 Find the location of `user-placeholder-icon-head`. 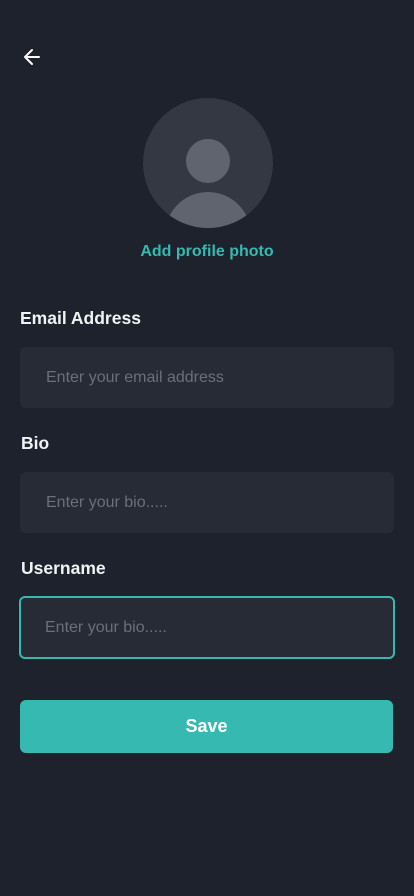

user-placeholder-icon-head is located at coordinates (208, 161).